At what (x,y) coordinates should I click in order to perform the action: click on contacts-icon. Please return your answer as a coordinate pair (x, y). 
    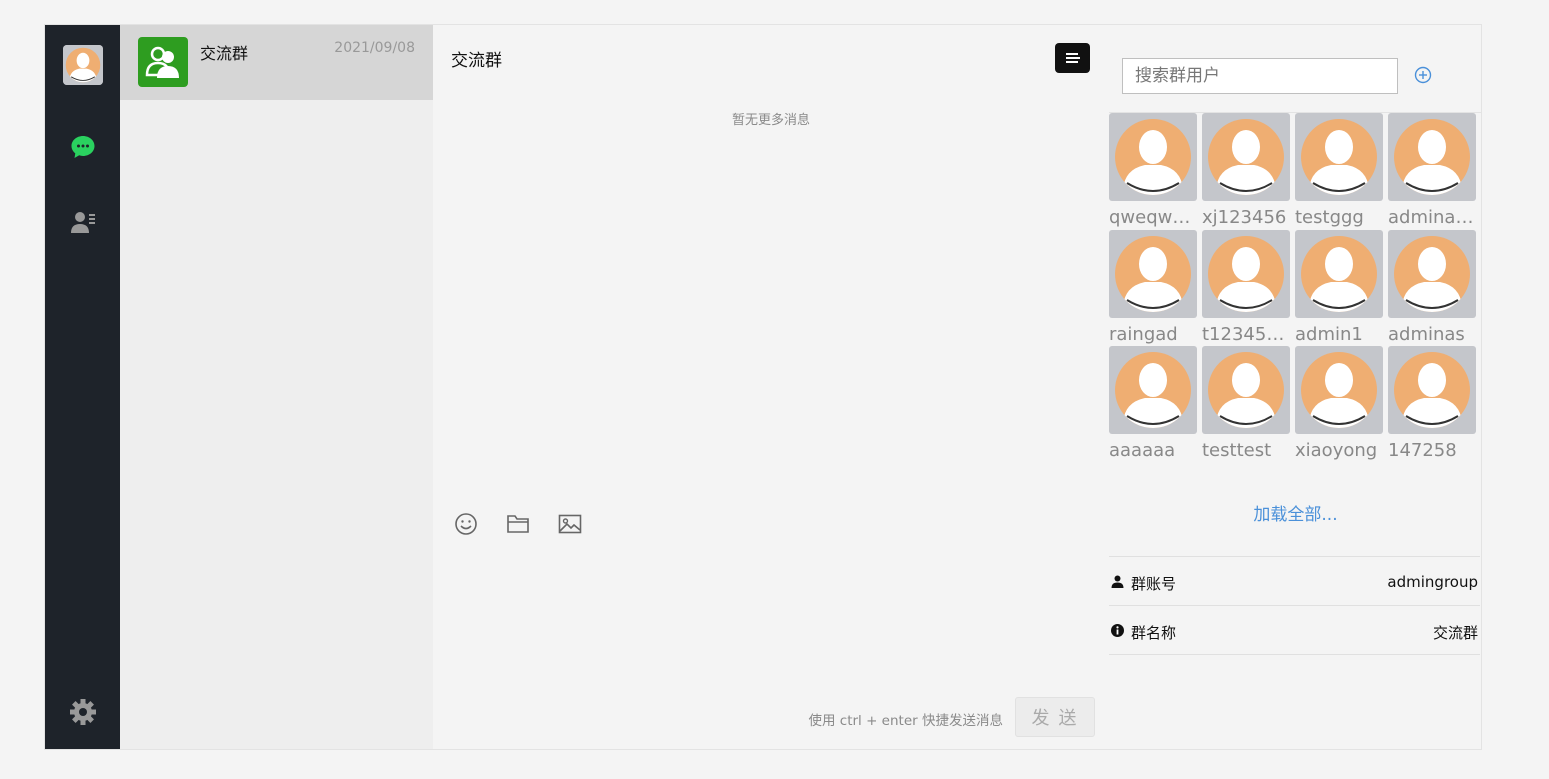
    Looking at the image, I should click on (83, 222).